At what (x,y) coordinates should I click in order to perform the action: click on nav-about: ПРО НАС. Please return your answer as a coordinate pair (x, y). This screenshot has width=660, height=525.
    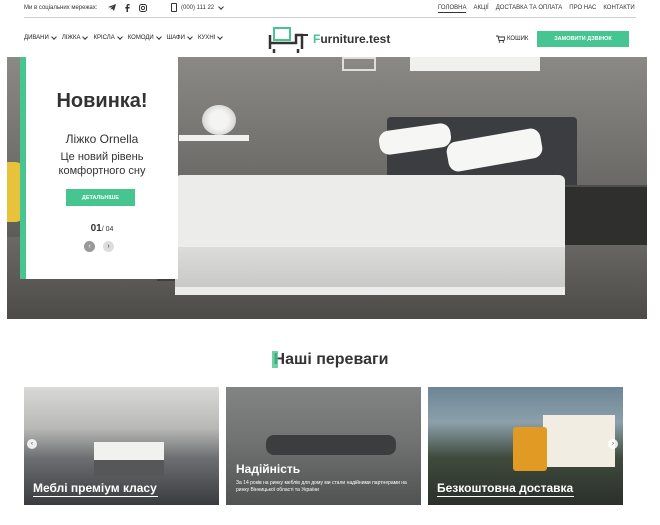
    Looking at the image, I should click on (582, 9).